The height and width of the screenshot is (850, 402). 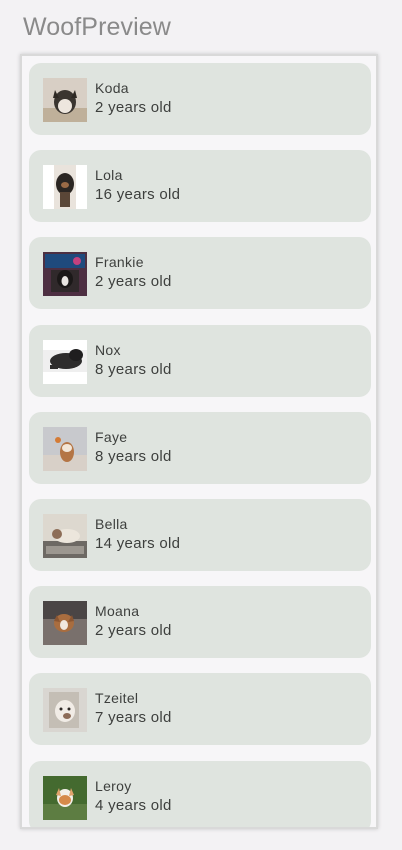 I want to click on dog-text: Nox 8 years old, so click(x=133, y=360).